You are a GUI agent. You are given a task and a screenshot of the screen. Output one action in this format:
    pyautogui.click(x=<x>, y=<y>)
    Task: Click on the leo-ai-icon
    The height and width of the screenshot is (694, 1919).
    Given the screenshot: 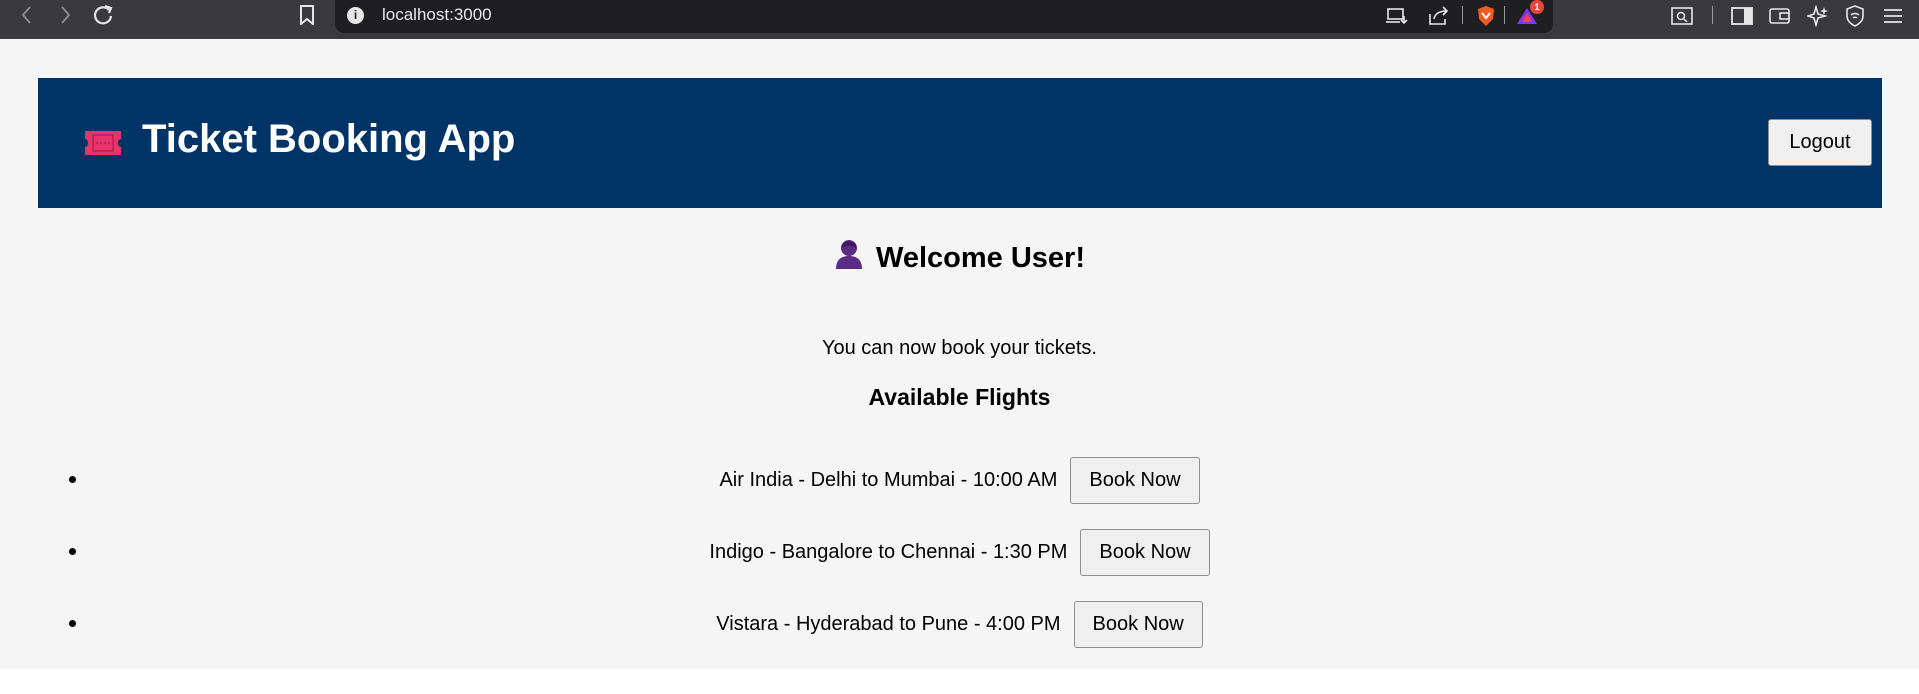 What is the action you would take?
    pyautogui.click(x=1818, y=16)
    